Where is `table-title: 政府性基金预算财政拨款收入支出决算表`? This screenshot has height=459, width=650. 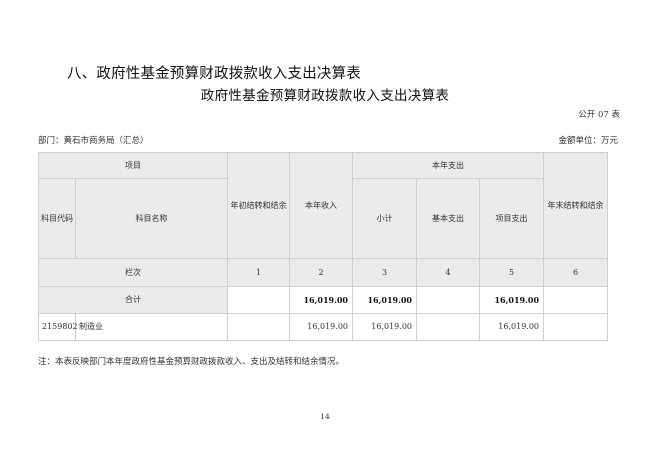
table-title: 政府性基金预算财政拨款收入支出决算表 is located at coordinates (325, 96).